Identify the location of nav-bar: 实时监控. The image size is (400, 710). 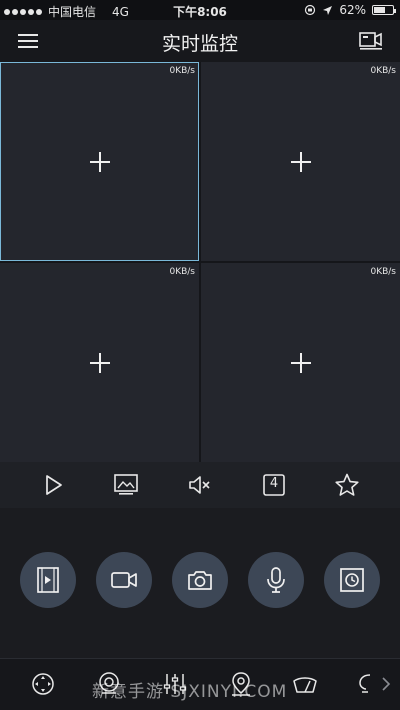
(200, 41).